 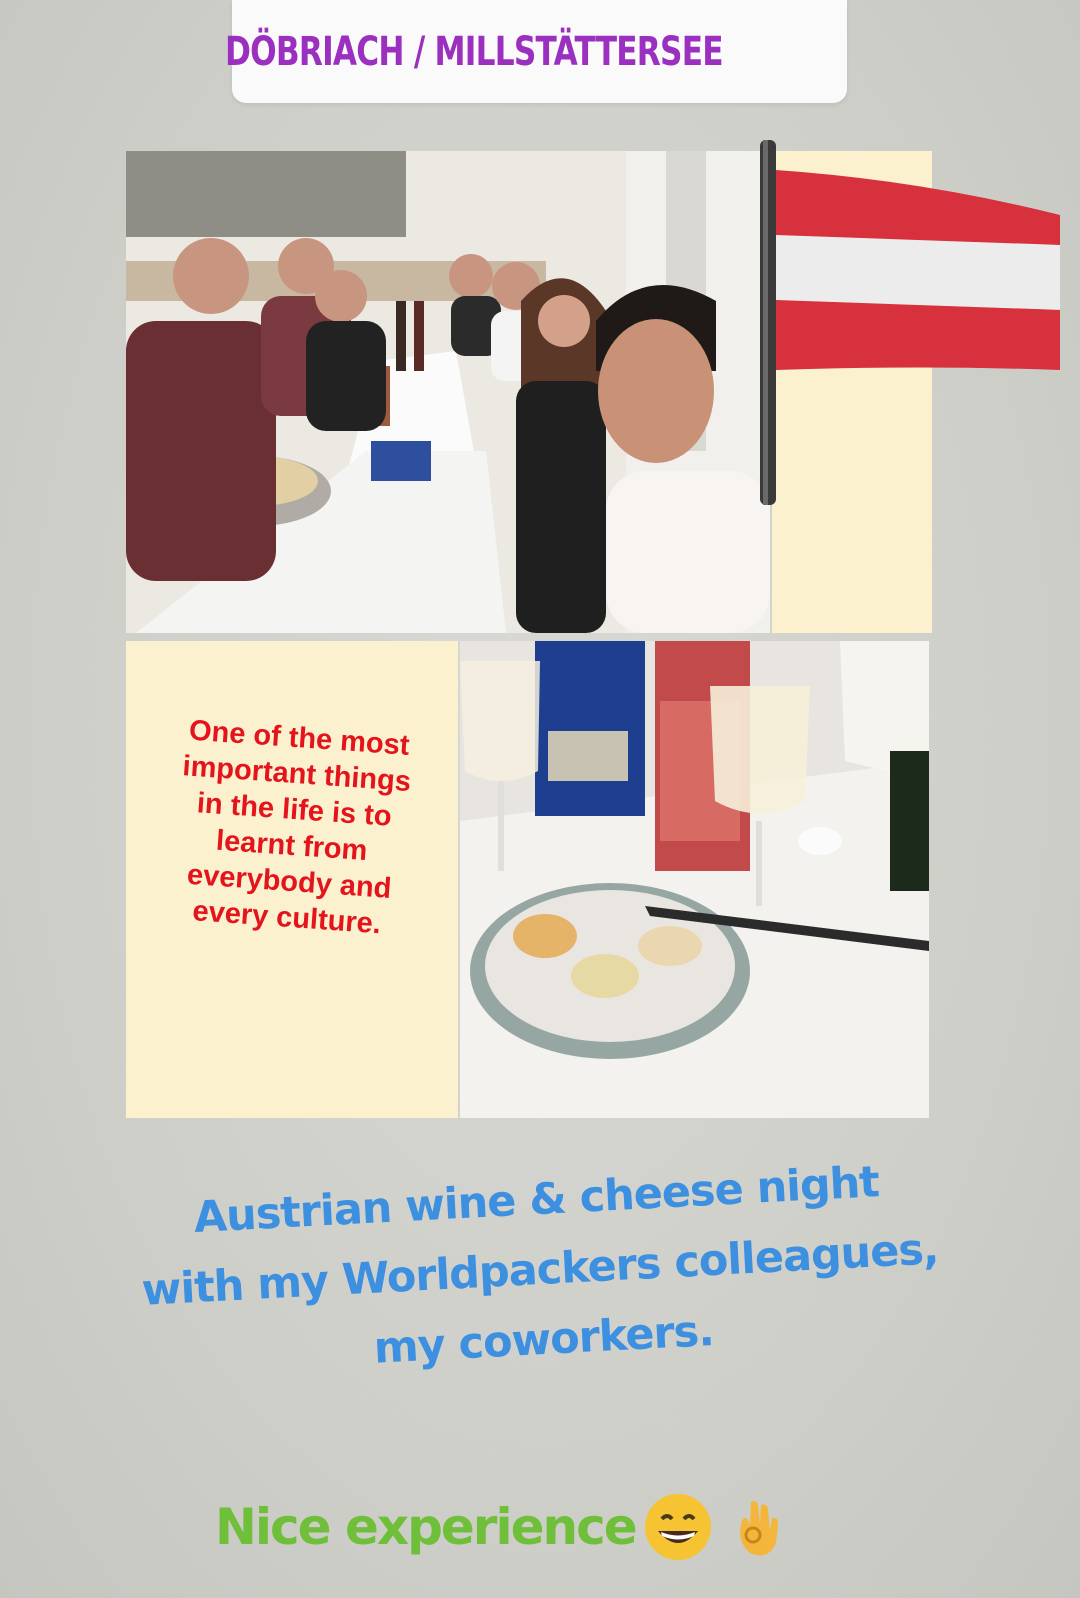 What do you see at coordinates (474, 51) in the screenshot?
I see `location-label: DÖBRIACH / MILLSTÄTTERSEE` at bounding box center [474, 51].